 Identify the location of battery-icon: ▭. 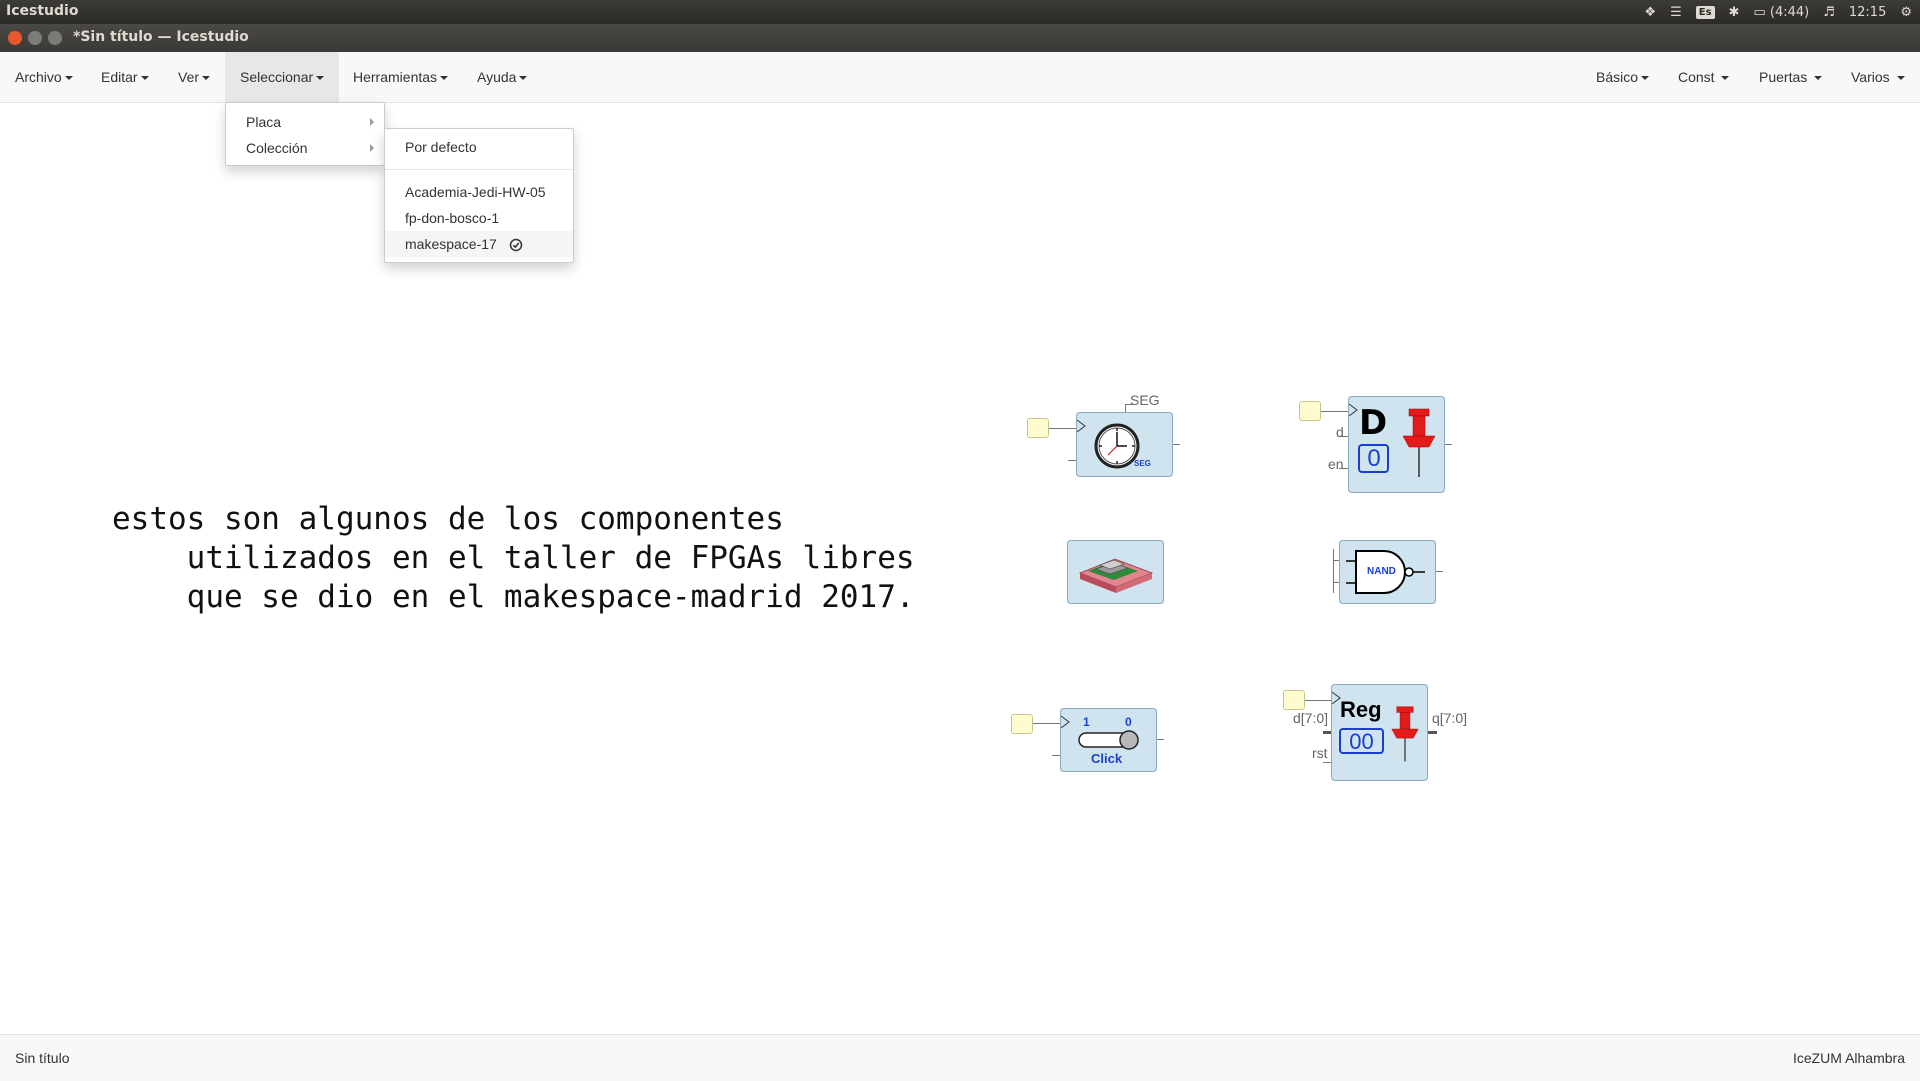
(1759, 12).